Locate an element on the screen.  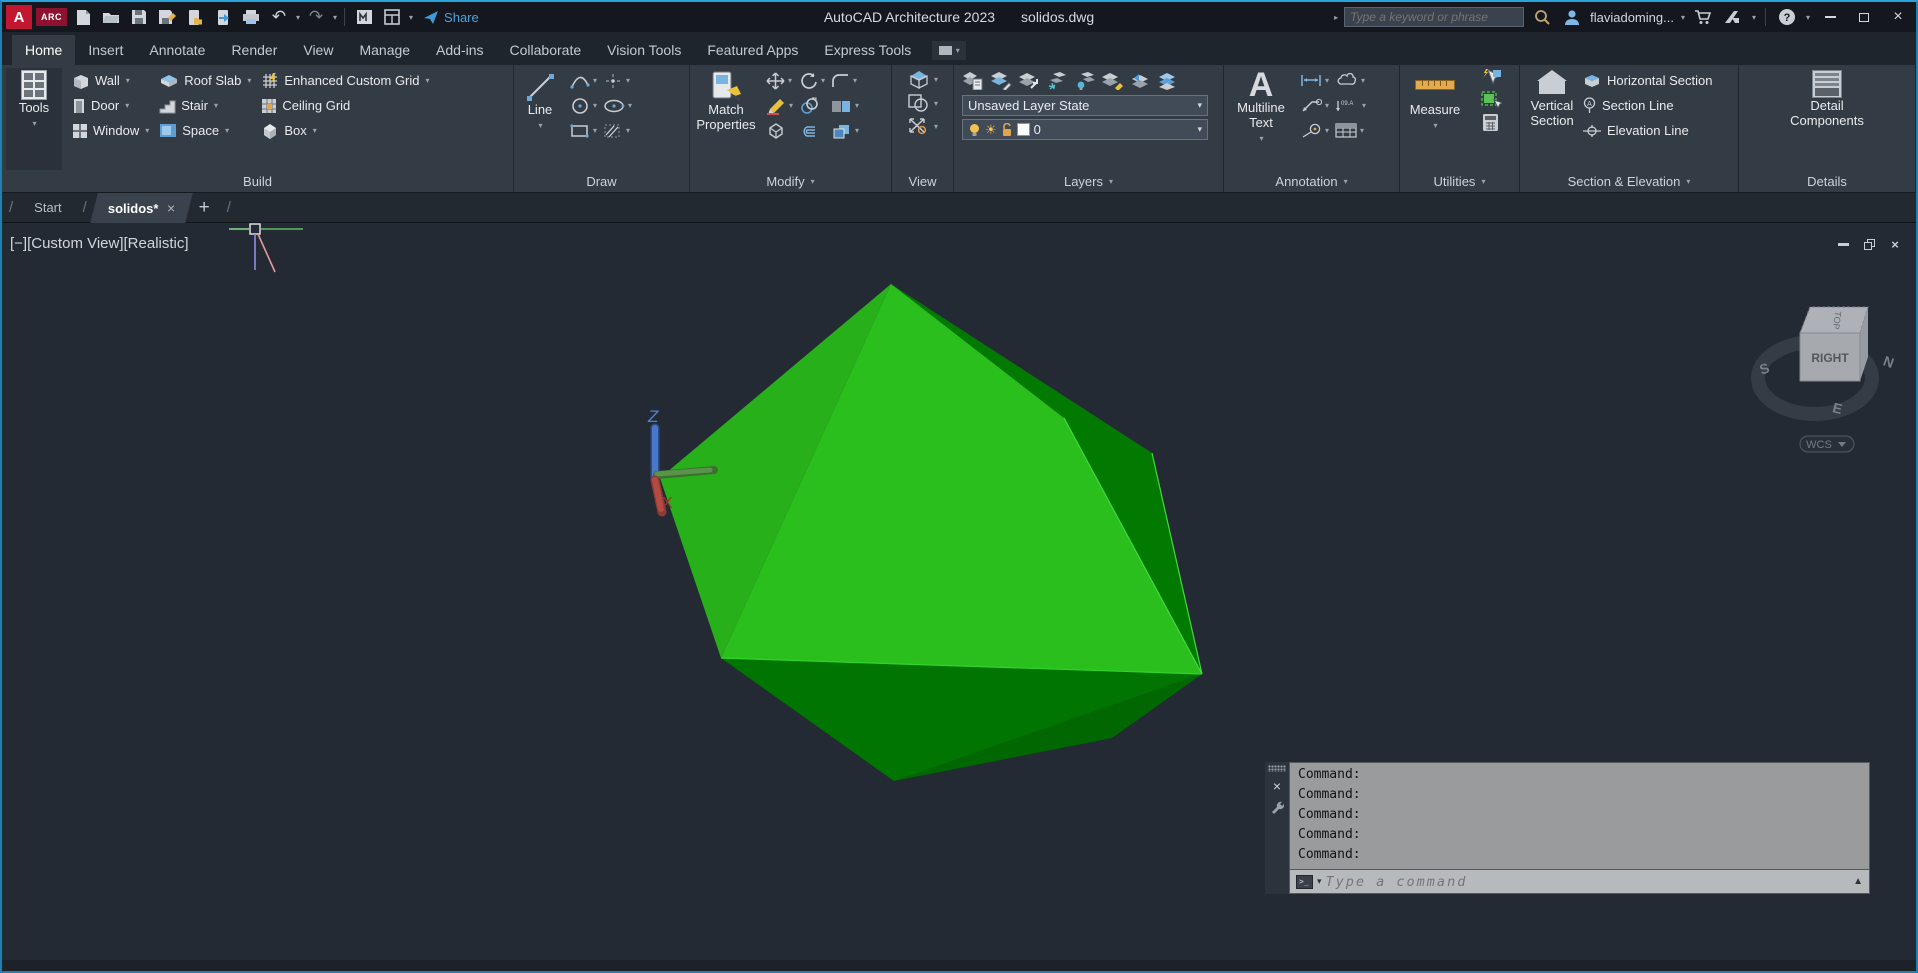
stretch-button: ▾ is located at coordinates (845, 105).